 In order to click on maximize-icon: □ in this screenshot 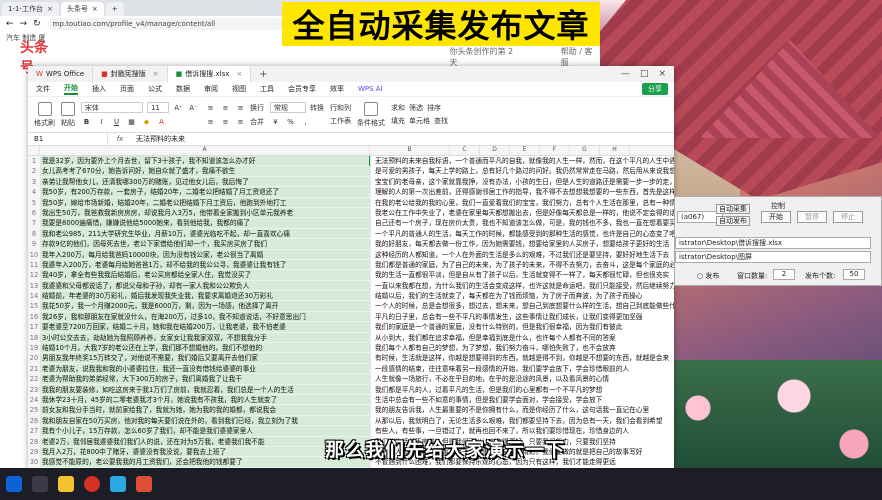, I will do `click(644, 74)`.